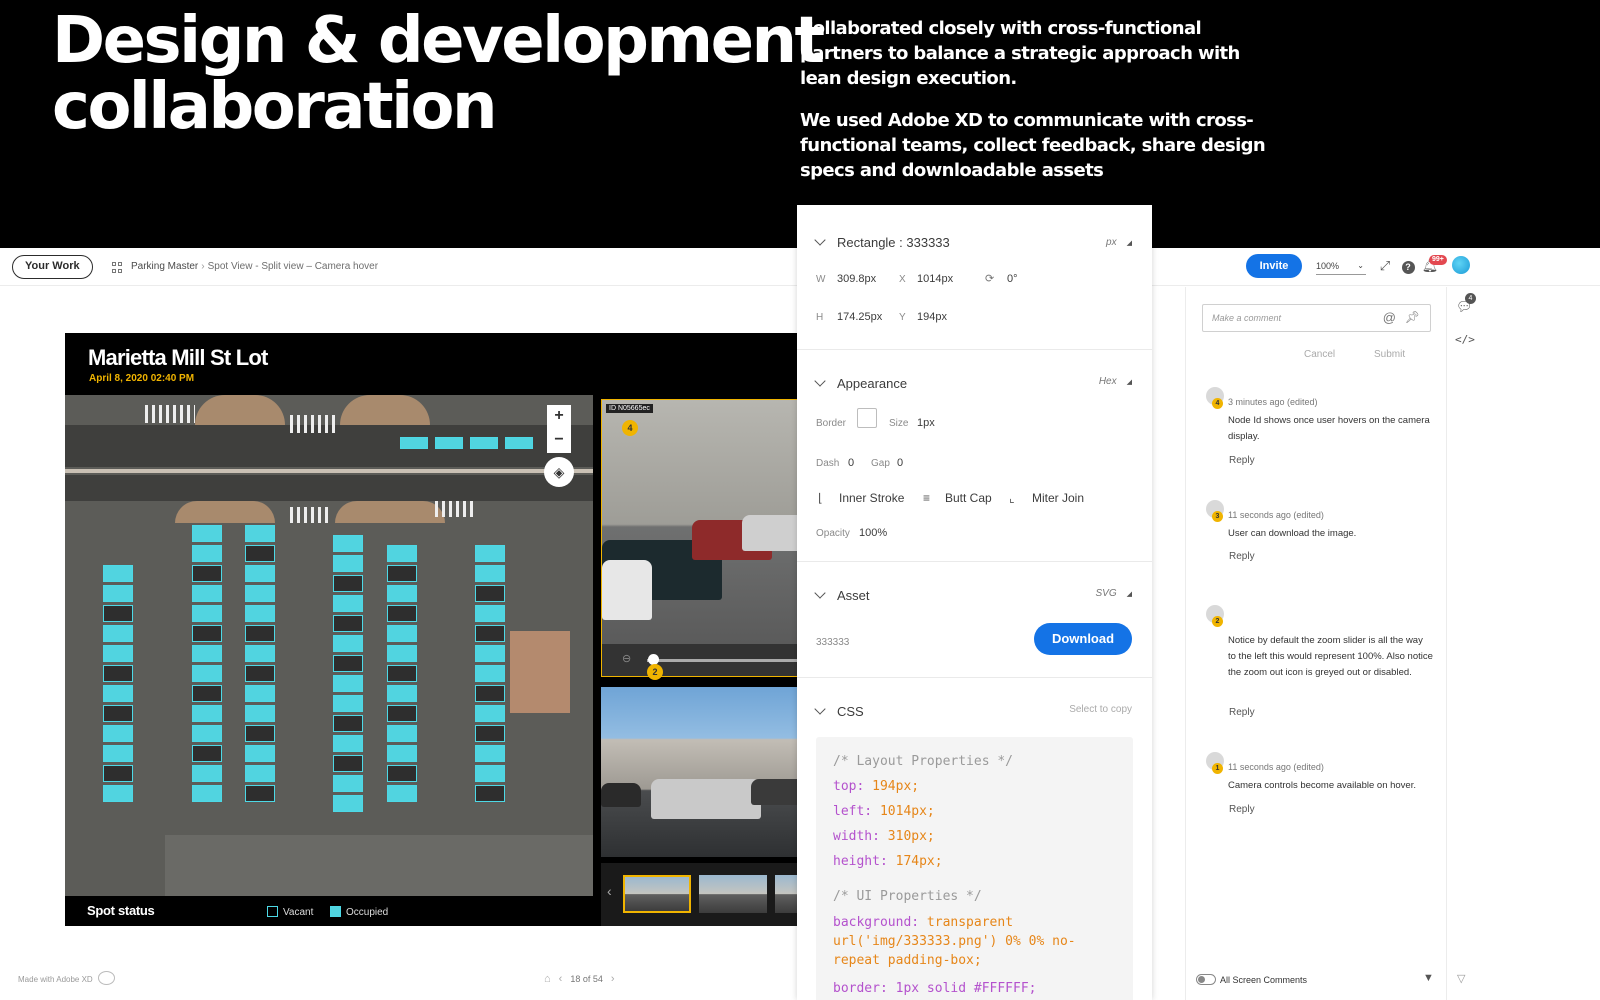  What do you see at coordinates (839, 711) in the screenshot?
I see `css-header: CSS` at bounding box center [839, 711].